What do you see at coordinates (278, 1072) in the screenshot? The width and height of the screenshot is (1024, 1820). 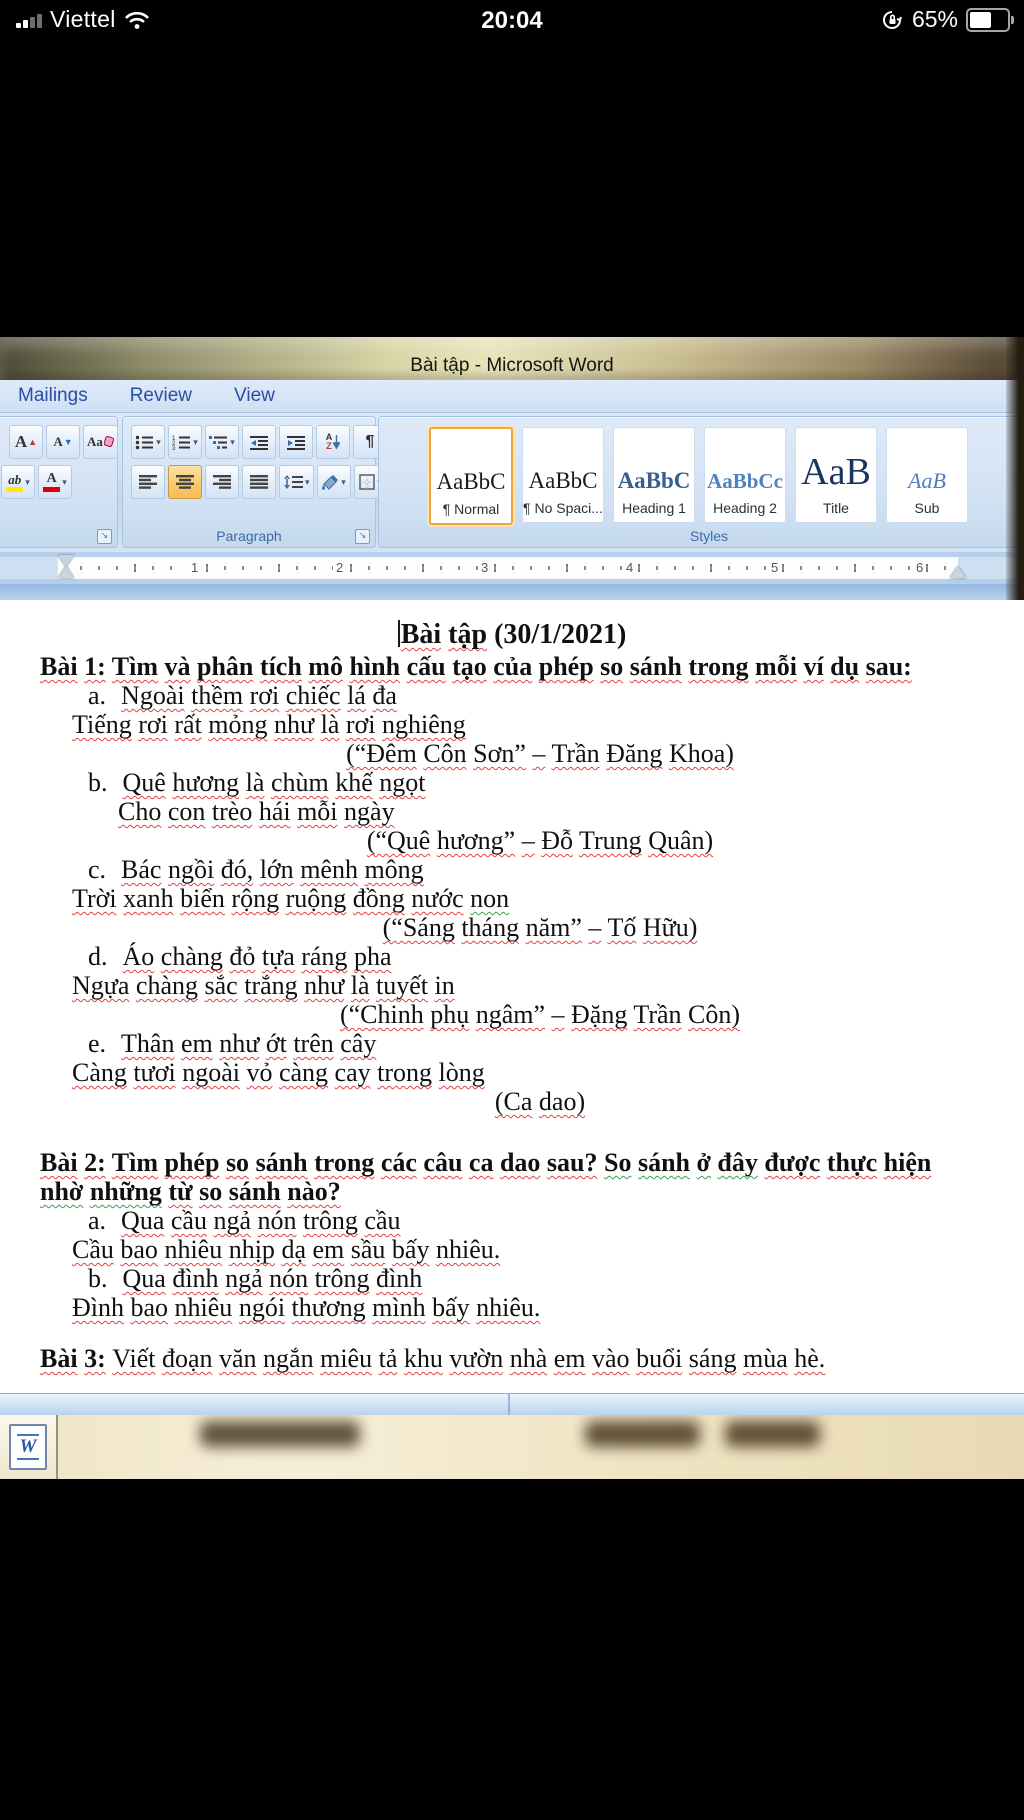 I see `document-line: Càng tươi ngoài vỏ càng cay trong lòng` at bounding box center [278, 1072].